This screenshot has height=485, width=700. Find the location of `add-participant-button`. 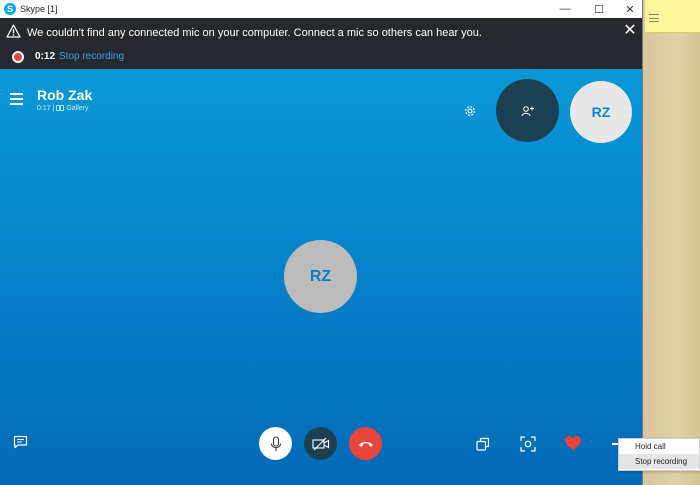

add-participant-button is located at coordinates (527, 110).